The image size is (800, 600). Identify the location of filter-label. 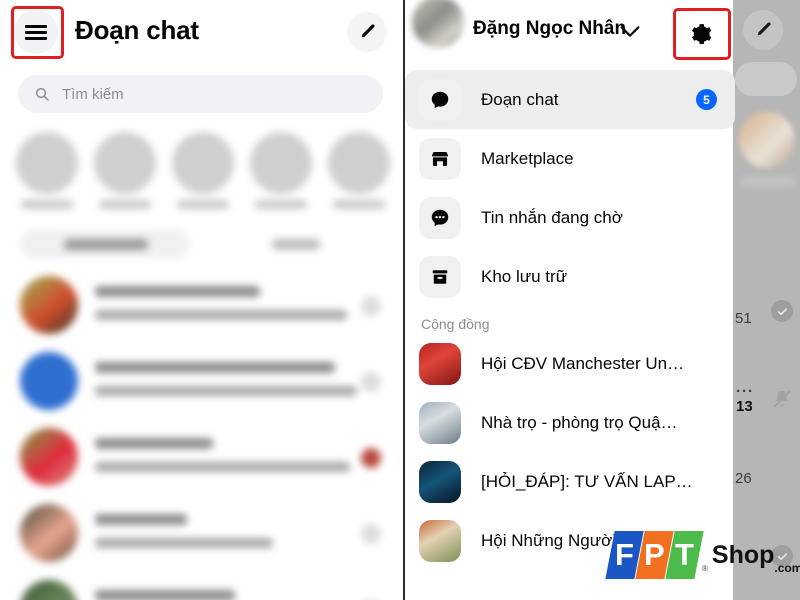
(296, 244).